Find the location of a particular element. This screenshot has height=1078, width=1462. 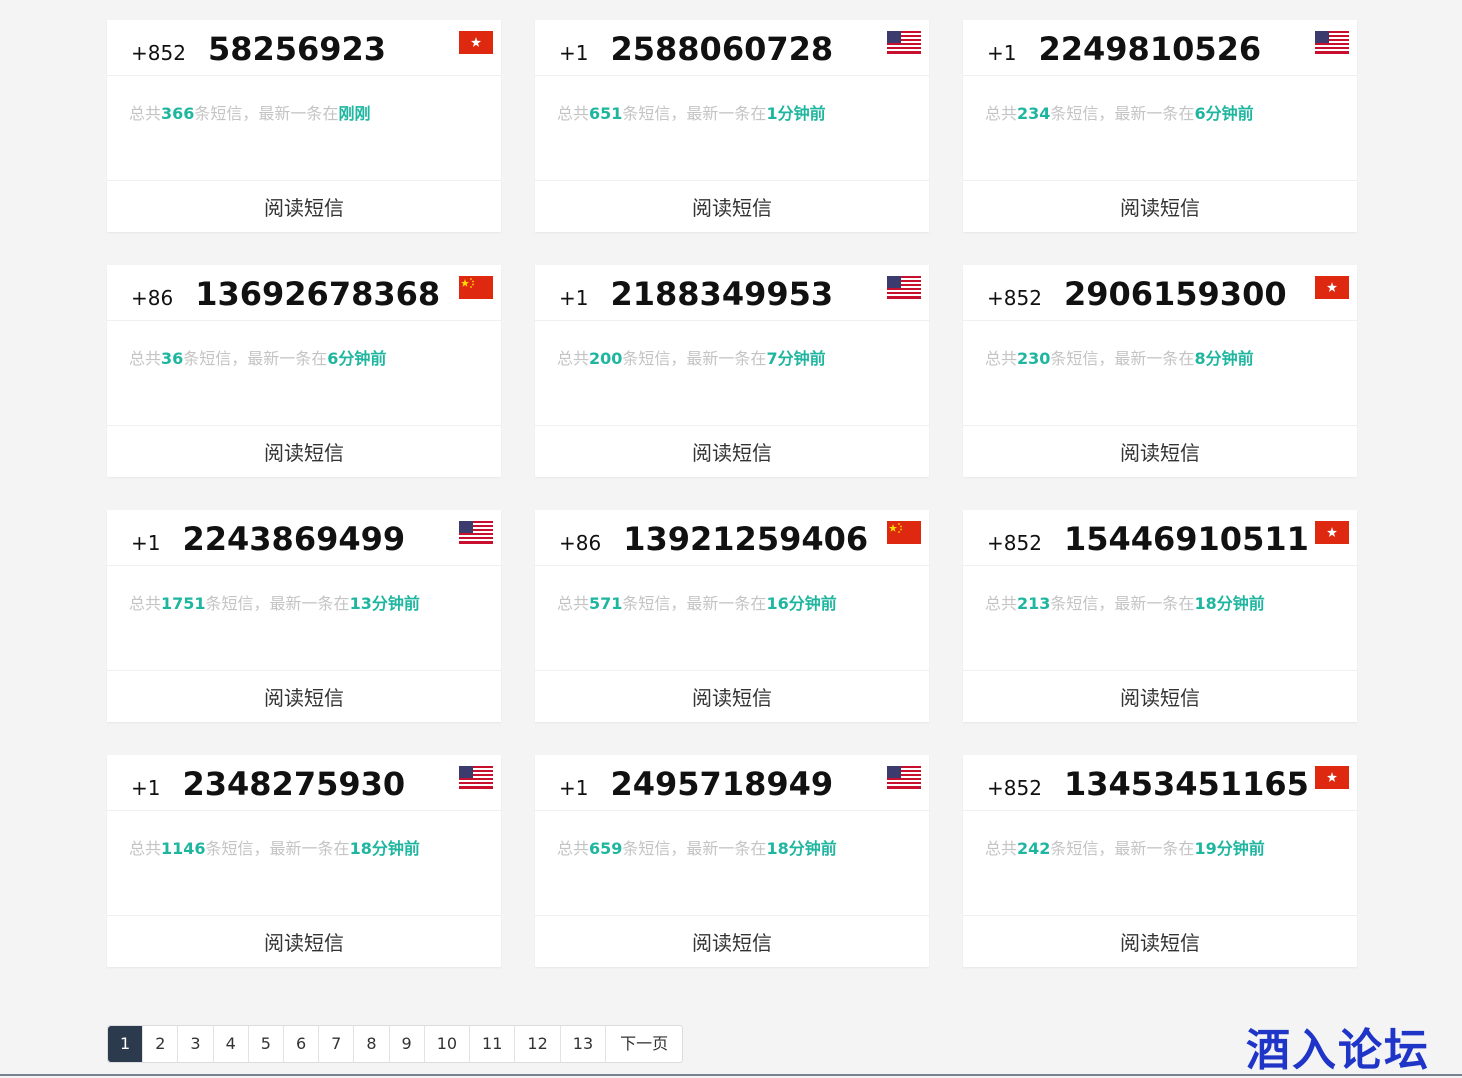

card-header: +86 13921259406 is located at coordinates (732, 538).